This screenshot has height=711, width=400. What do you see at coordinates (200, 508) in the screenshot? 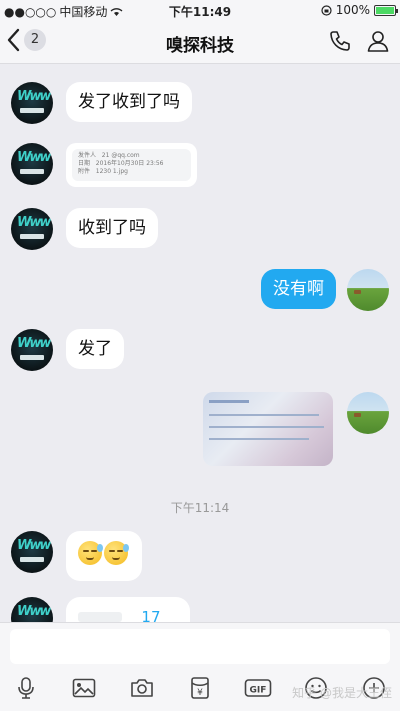
I see `message-timestamp: 下午11:14` at bounding box center [200, 508].